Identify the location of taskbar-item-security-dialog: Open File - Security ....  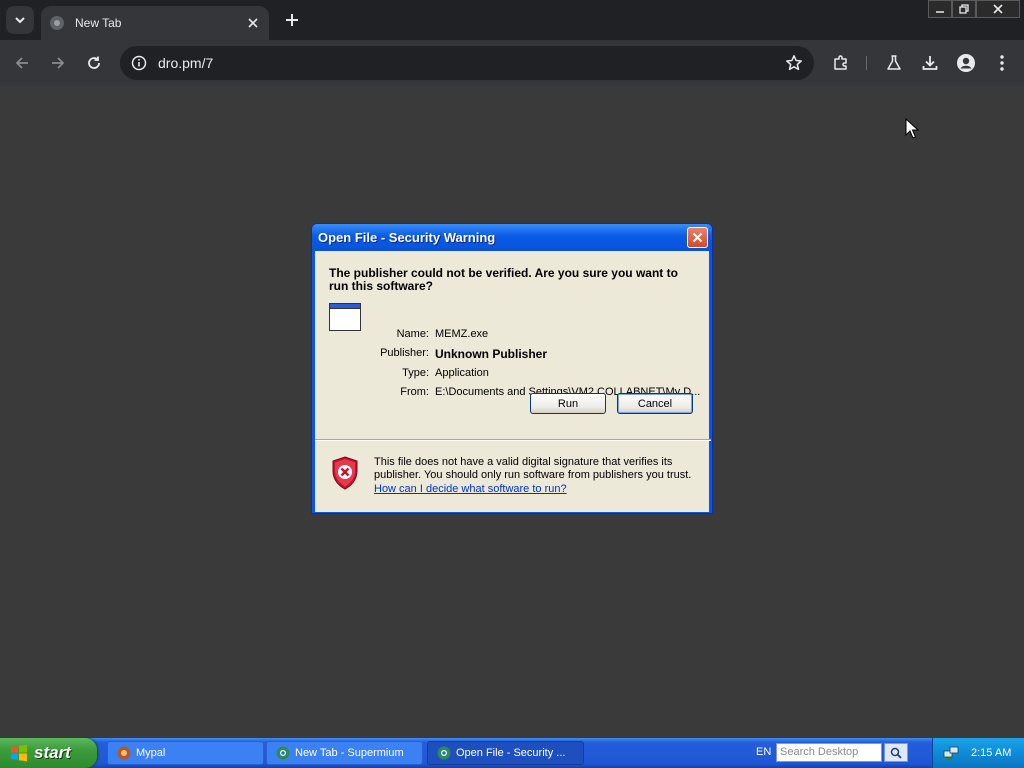
(505, 753).